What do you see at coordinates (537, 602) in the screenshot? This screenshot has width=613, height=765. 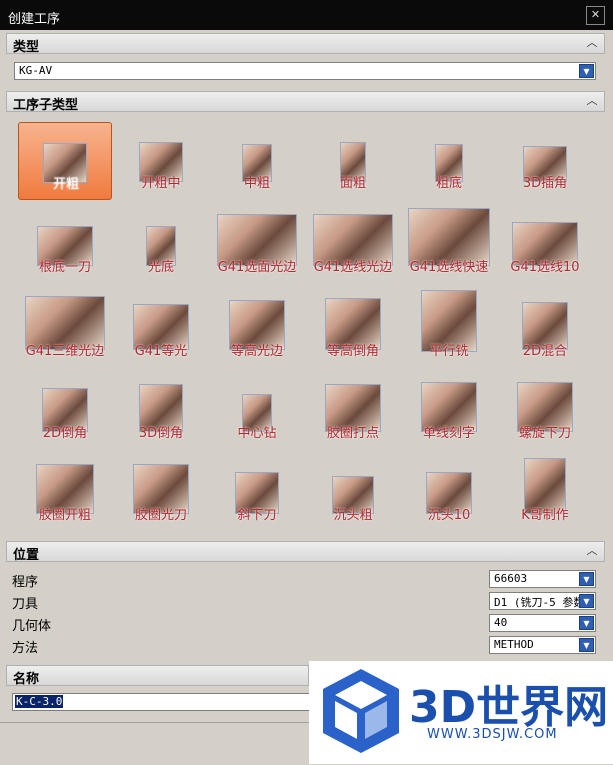 I see `tool-value: D1 (铣刀-5 参数` at bounding box center [537, 602].